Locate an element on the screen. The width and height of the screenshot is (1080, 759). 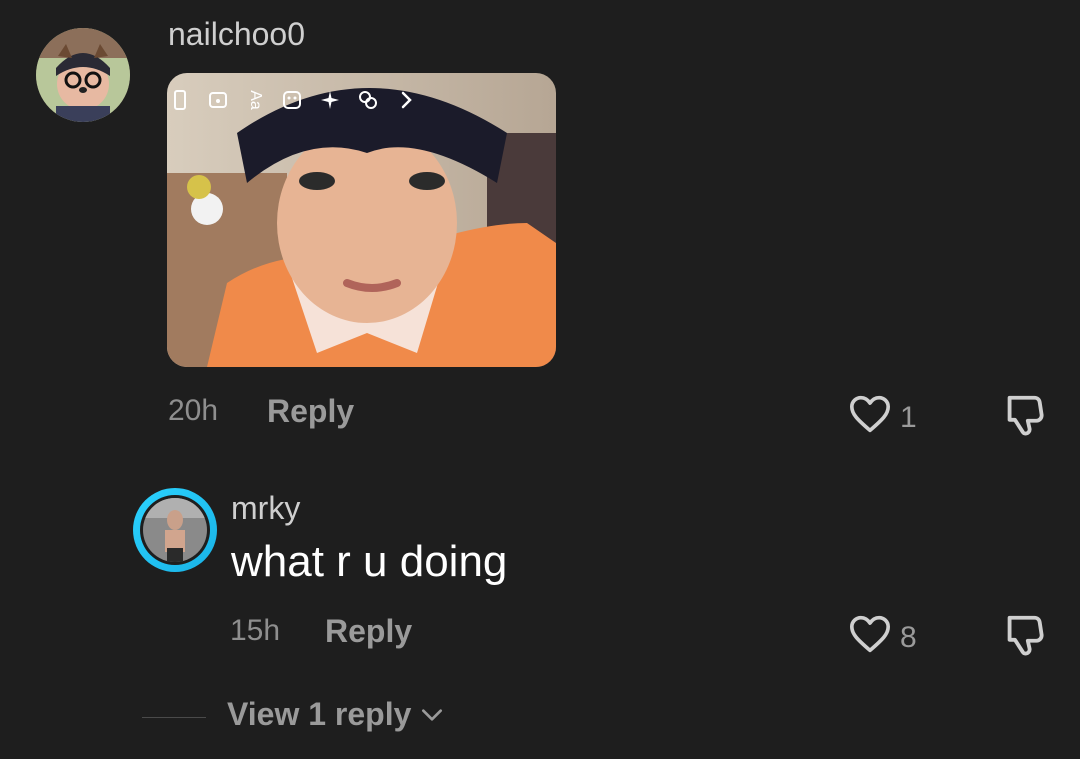
avatar-photo is located at coordinates (175, 530).